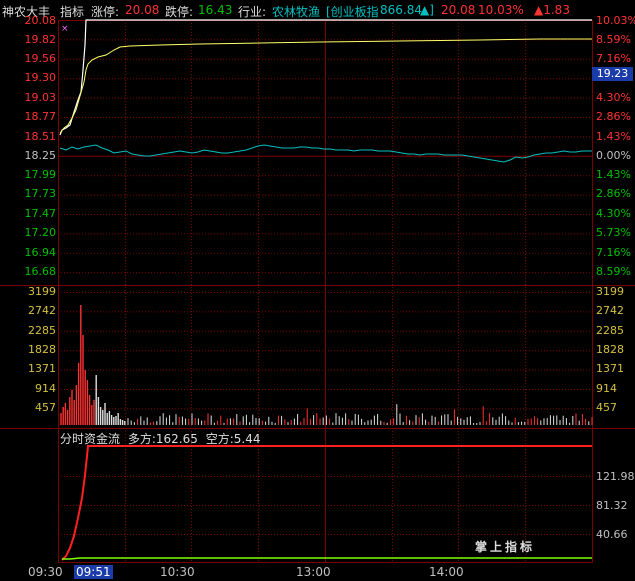  What do you see at coordinates (612, 505) in the screenshot?
I see `flow-tick: 81.32` at bounding box center [612, 505].